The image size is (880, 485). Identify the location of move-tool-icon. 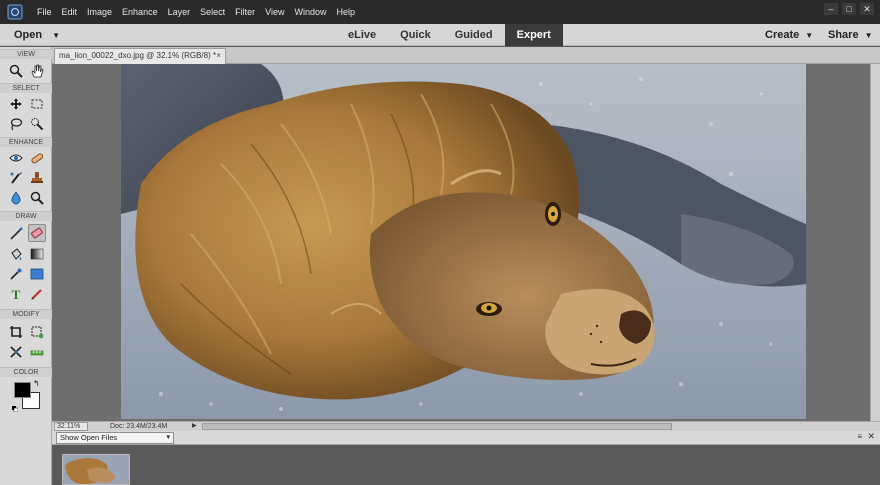
(16, 104).